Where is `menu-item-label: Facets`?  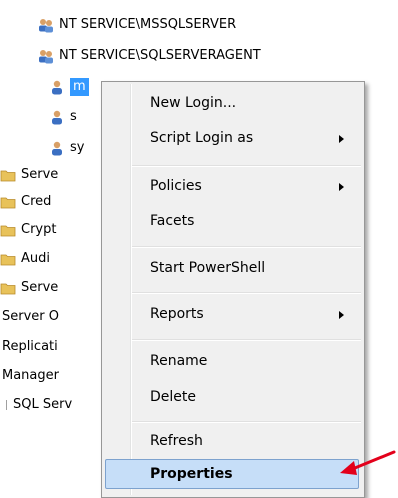 menu-item-label: Facets is located at coordinates (172, 221).